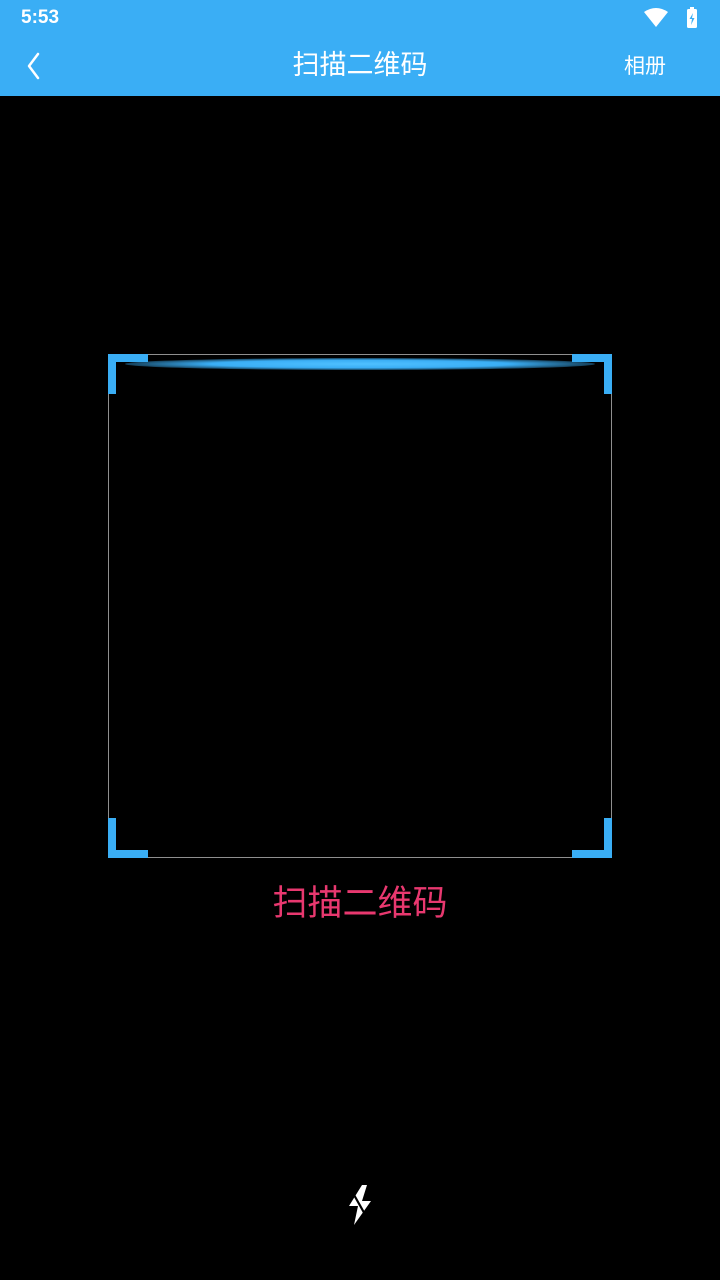 The height and width of the screenshot is (1280, 720). What do you see at coordinates (360, 364) in the screenshot?
I see `scan-line` at bounding box center [360, 364].